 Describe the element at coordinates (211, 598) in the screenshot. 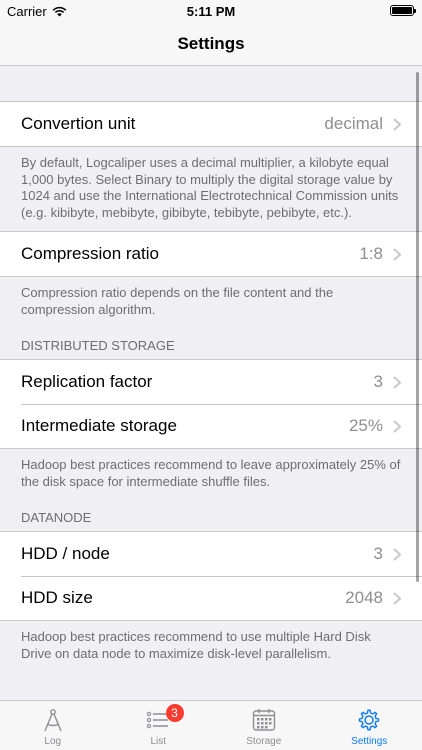

I see `hdd-size-row: HDD size 2048` at that location.